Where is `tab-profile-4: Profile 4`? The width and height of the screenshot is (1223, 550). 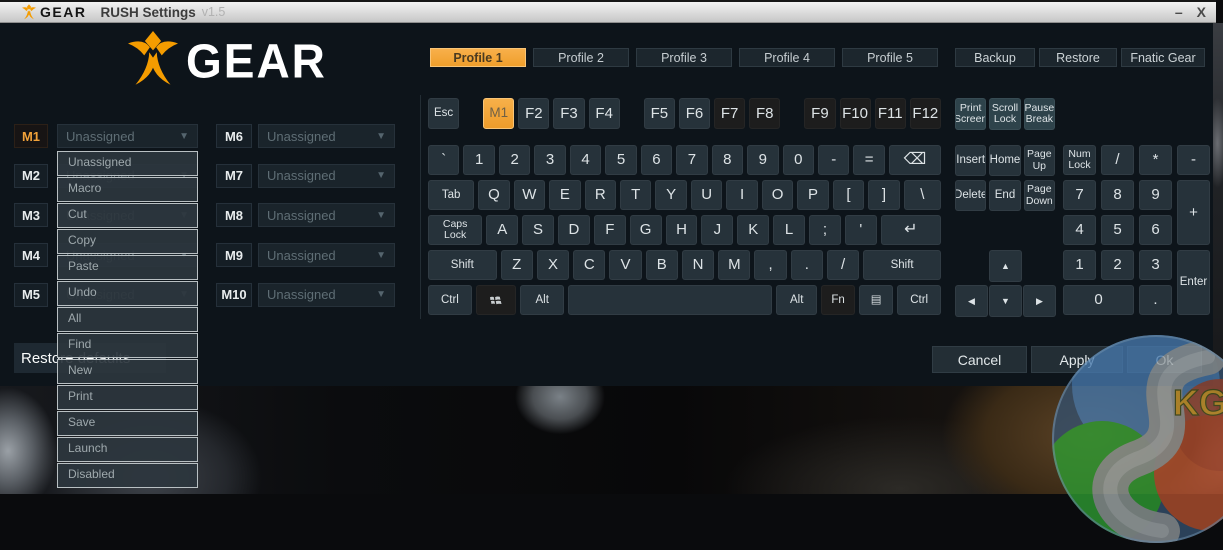 tab-profile-4: Profile 4 is located at coordinates (787, 57).